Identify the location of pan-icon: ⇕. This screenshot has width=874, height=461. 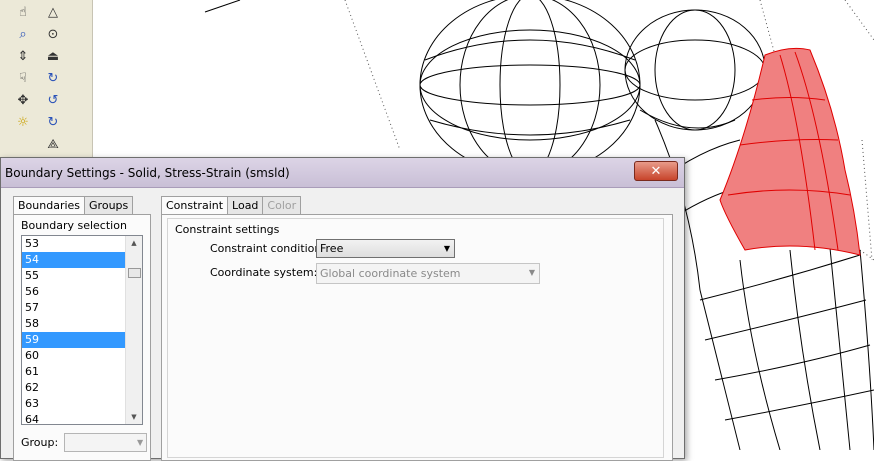
(23, 56).